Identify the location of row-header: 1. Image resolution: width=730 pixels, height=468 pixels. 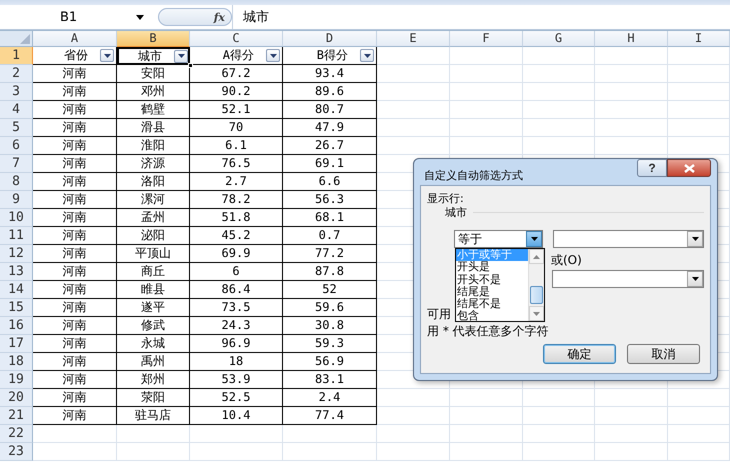
(16, 56).